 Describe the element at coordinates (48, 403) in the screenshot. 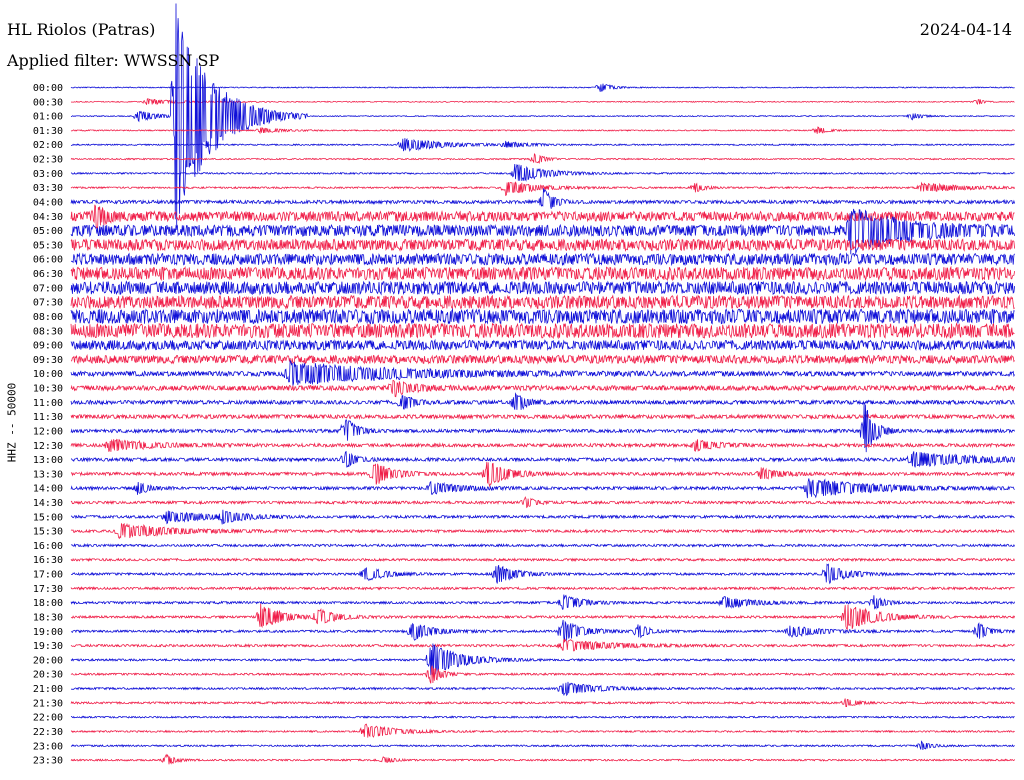

I see `row-time-label: 11:00` at that location.